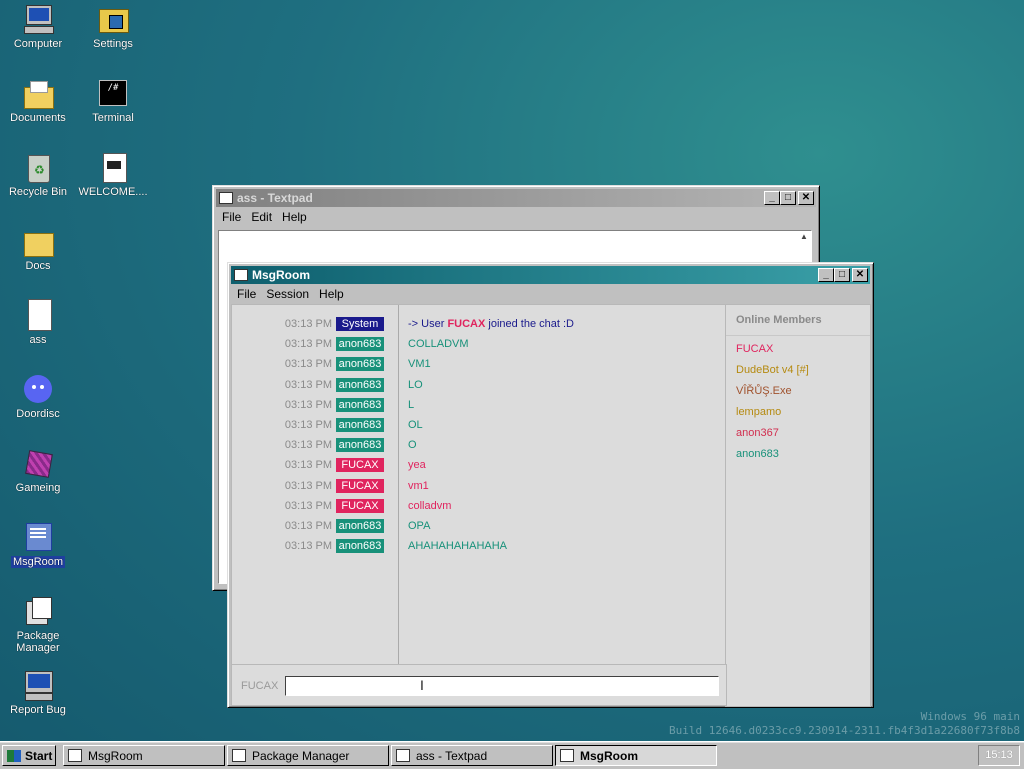 This screenshot has height=769, width=1024. I want to click on desktop-icon-computer: Computer, so click(38, 26).